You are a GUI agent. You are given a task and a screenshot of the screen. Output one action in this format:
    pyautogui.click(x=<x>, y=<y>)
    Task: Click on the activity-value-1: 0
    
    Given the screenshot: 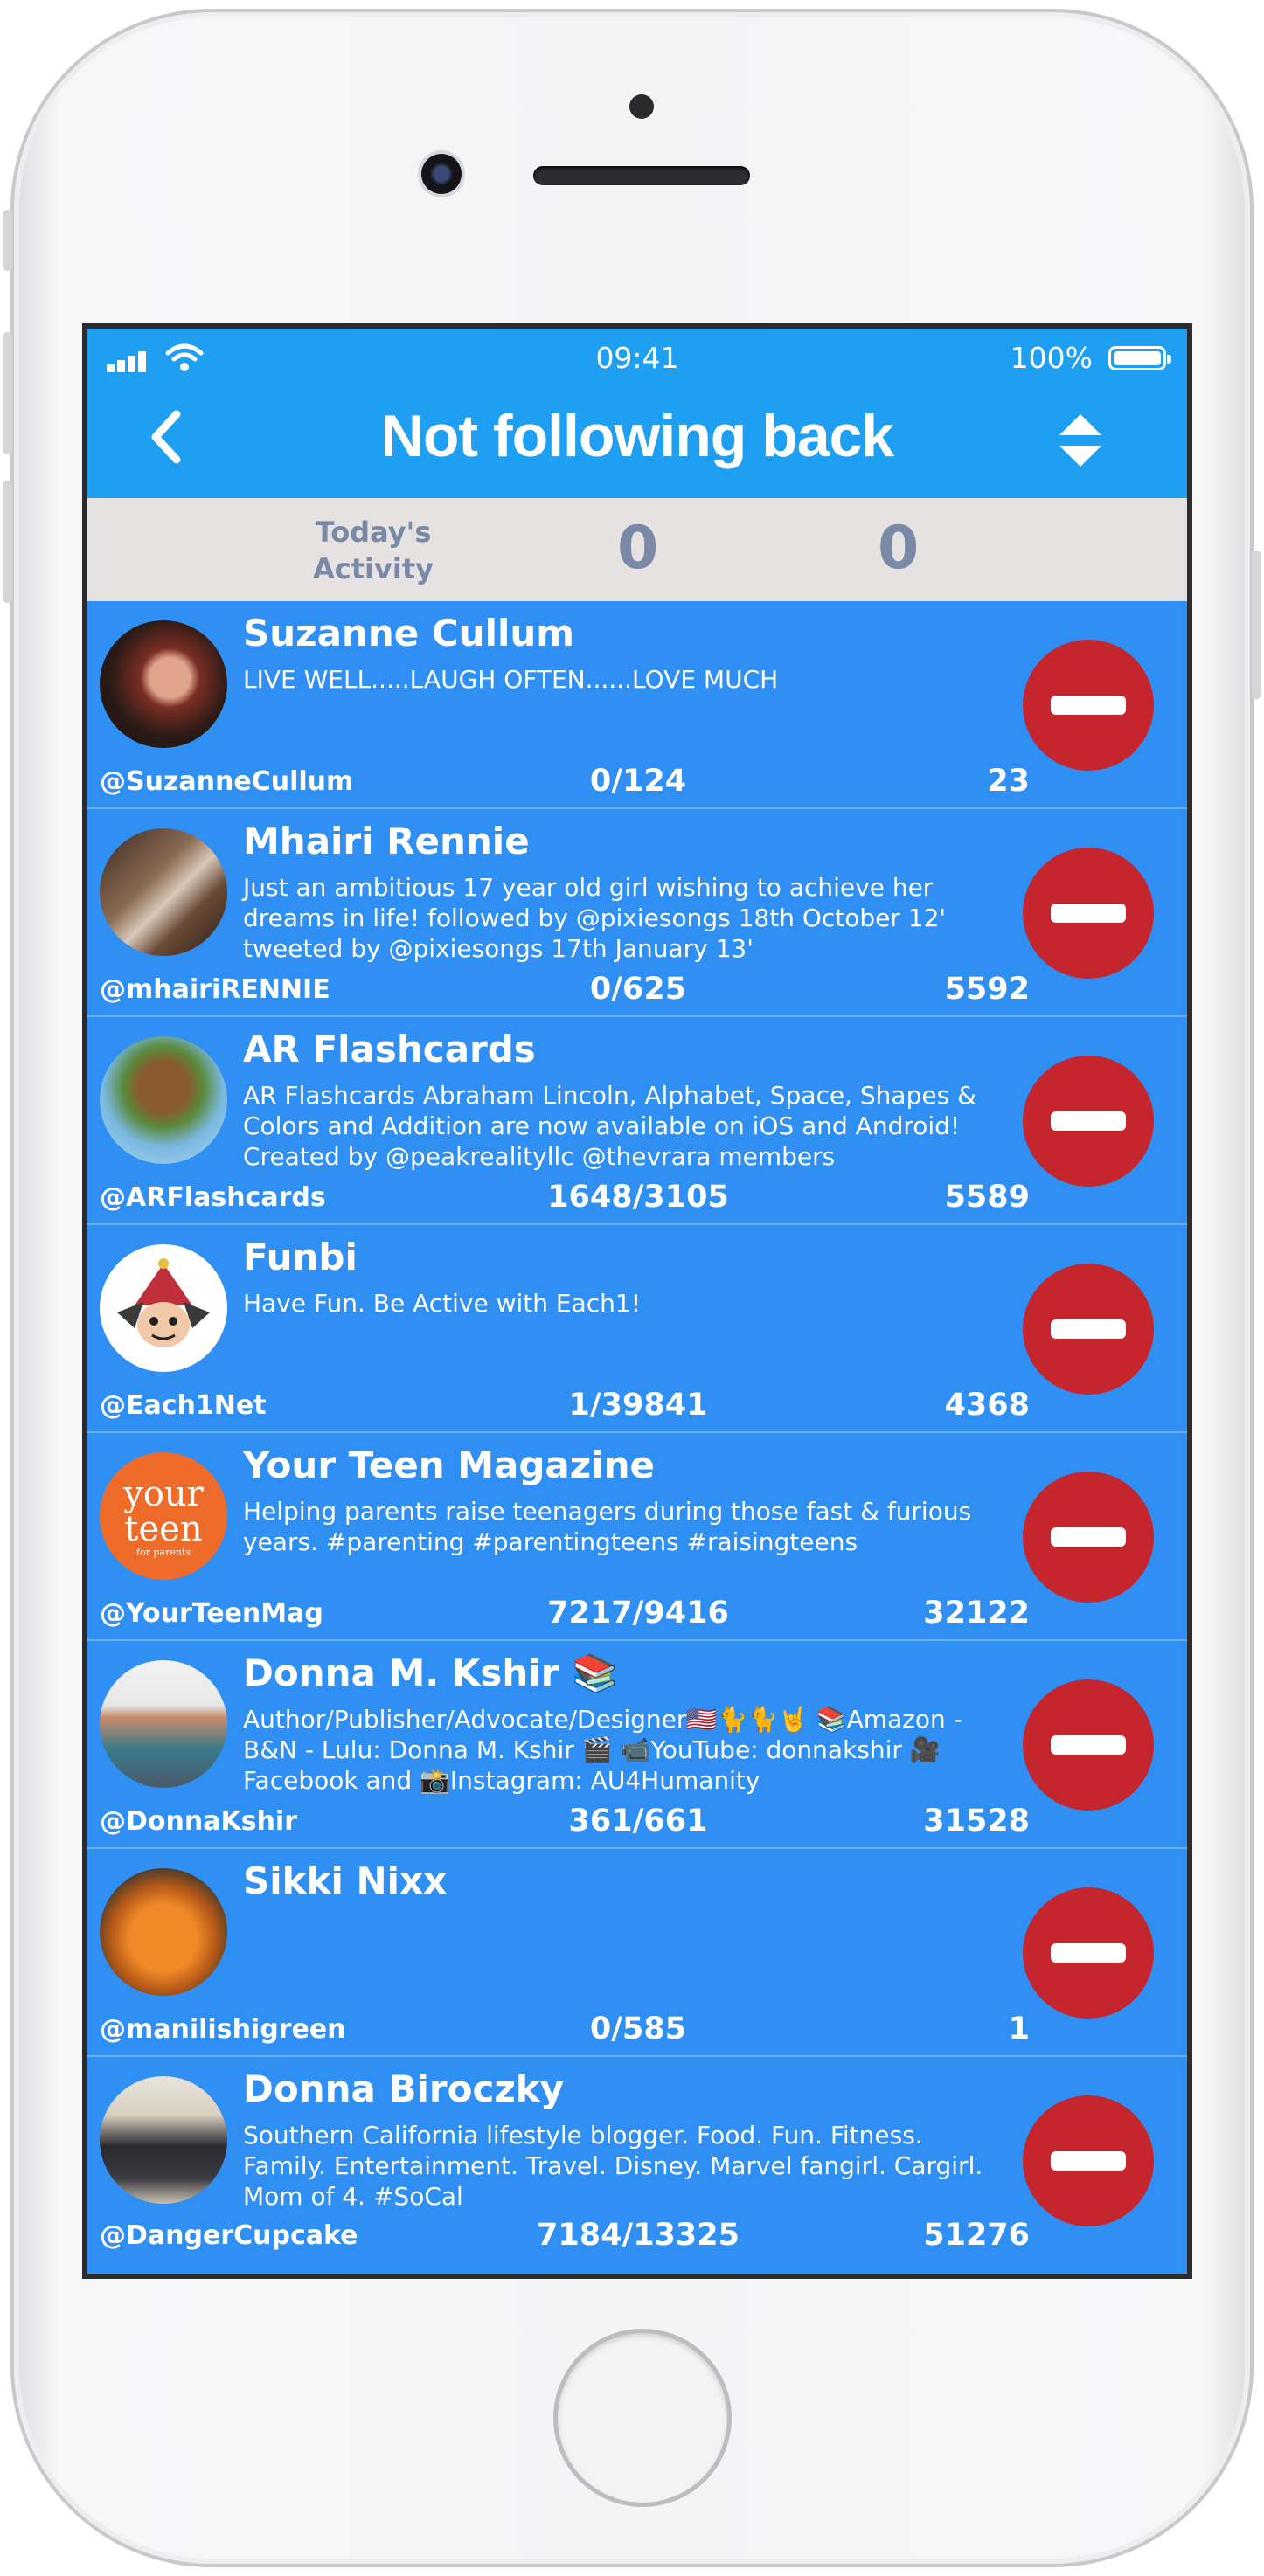 What is the action you would take?
    pyautogui.click(x=638, y=548)
    